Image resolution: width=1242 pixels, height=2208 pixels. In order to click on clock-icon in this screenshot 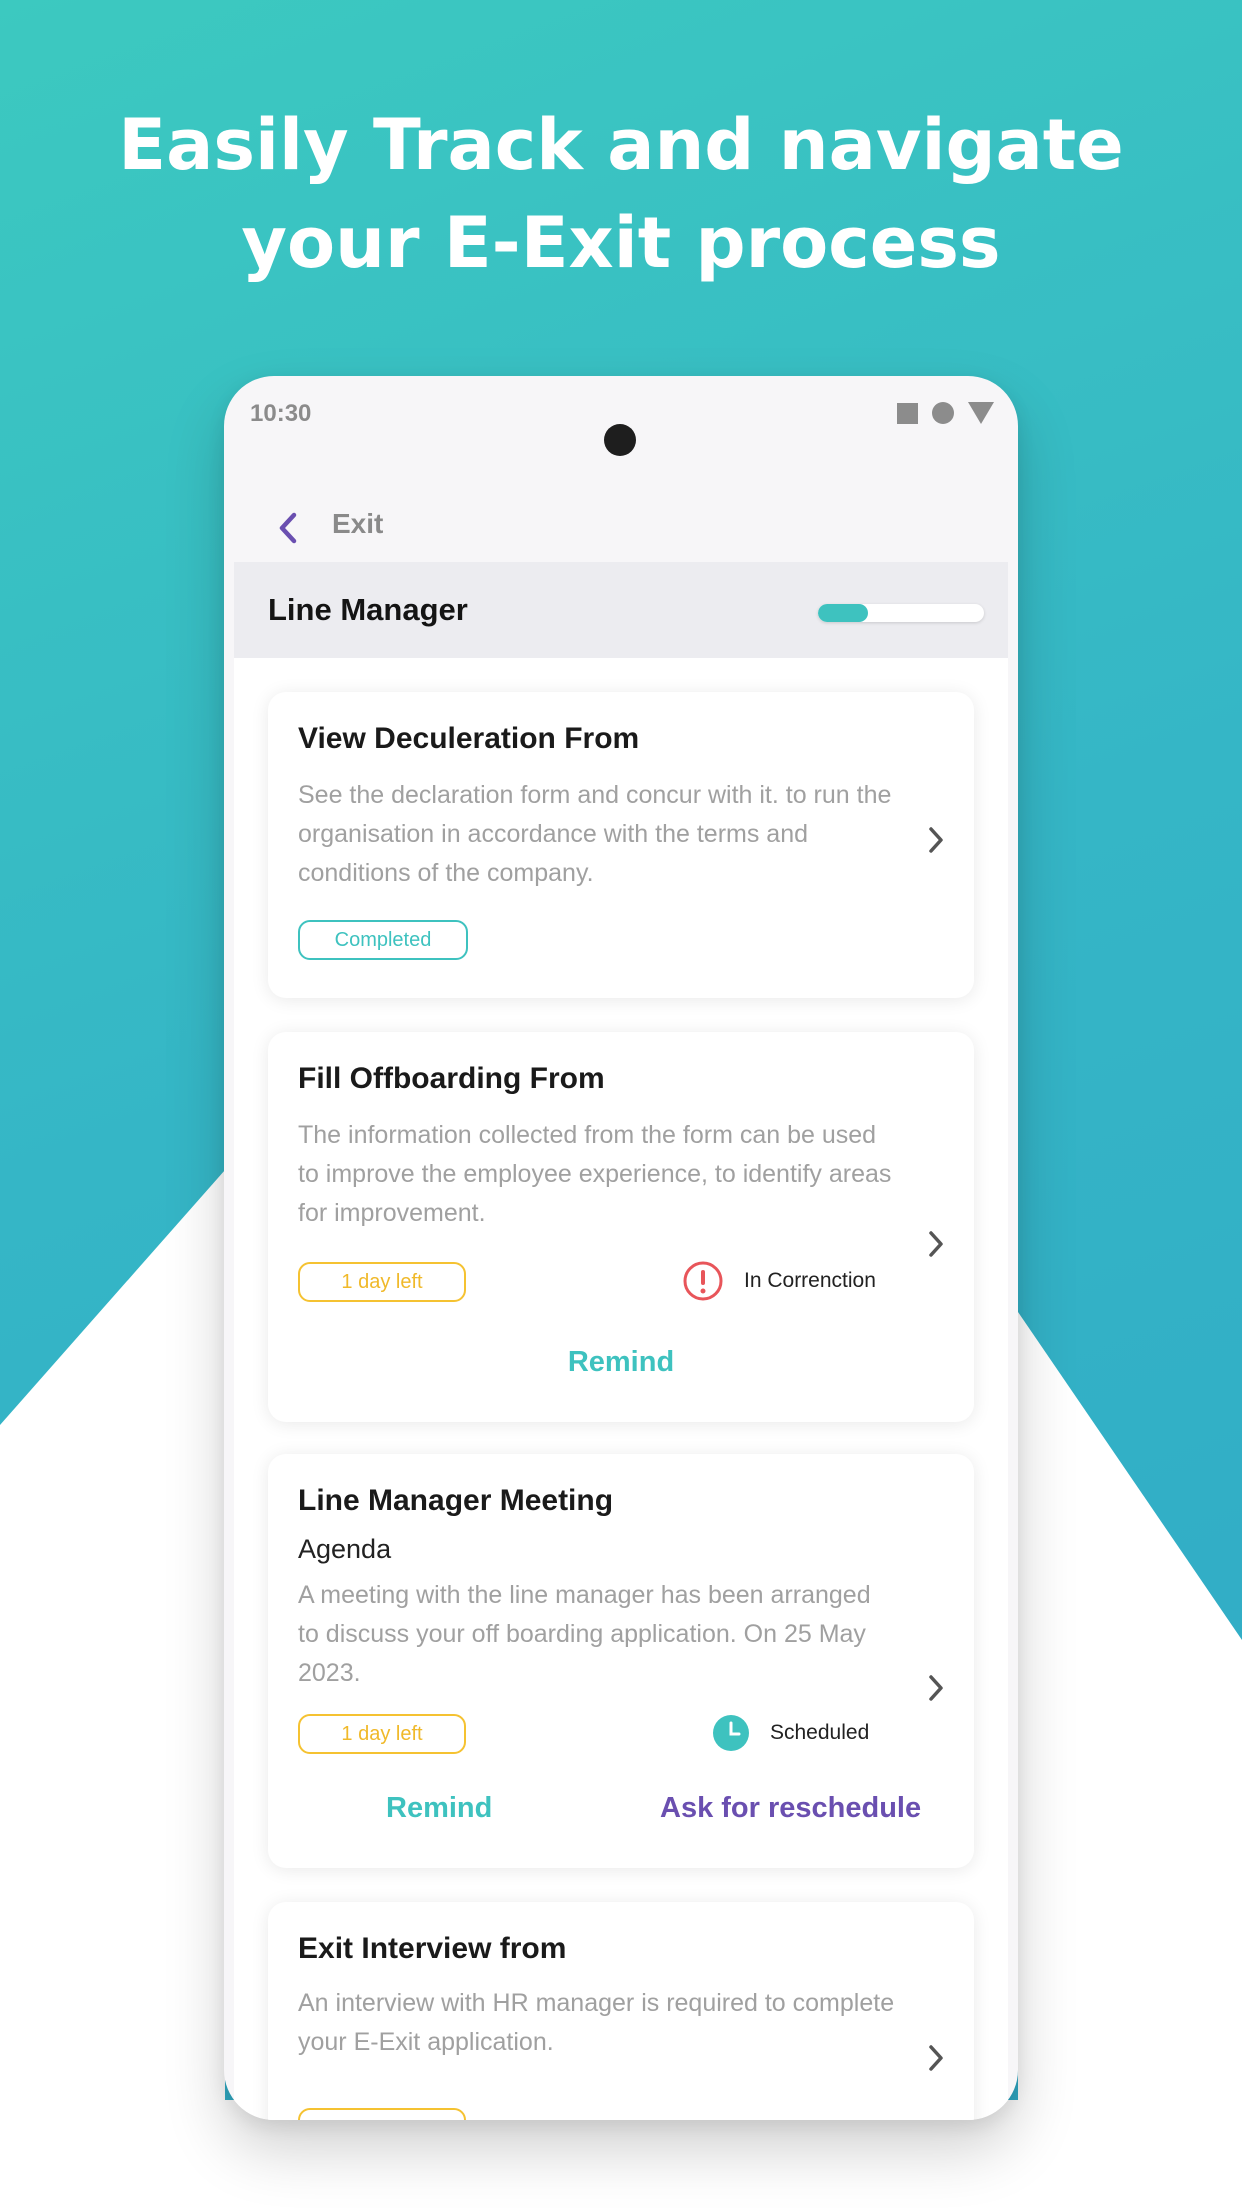, I will do `click(731, 1733)`.